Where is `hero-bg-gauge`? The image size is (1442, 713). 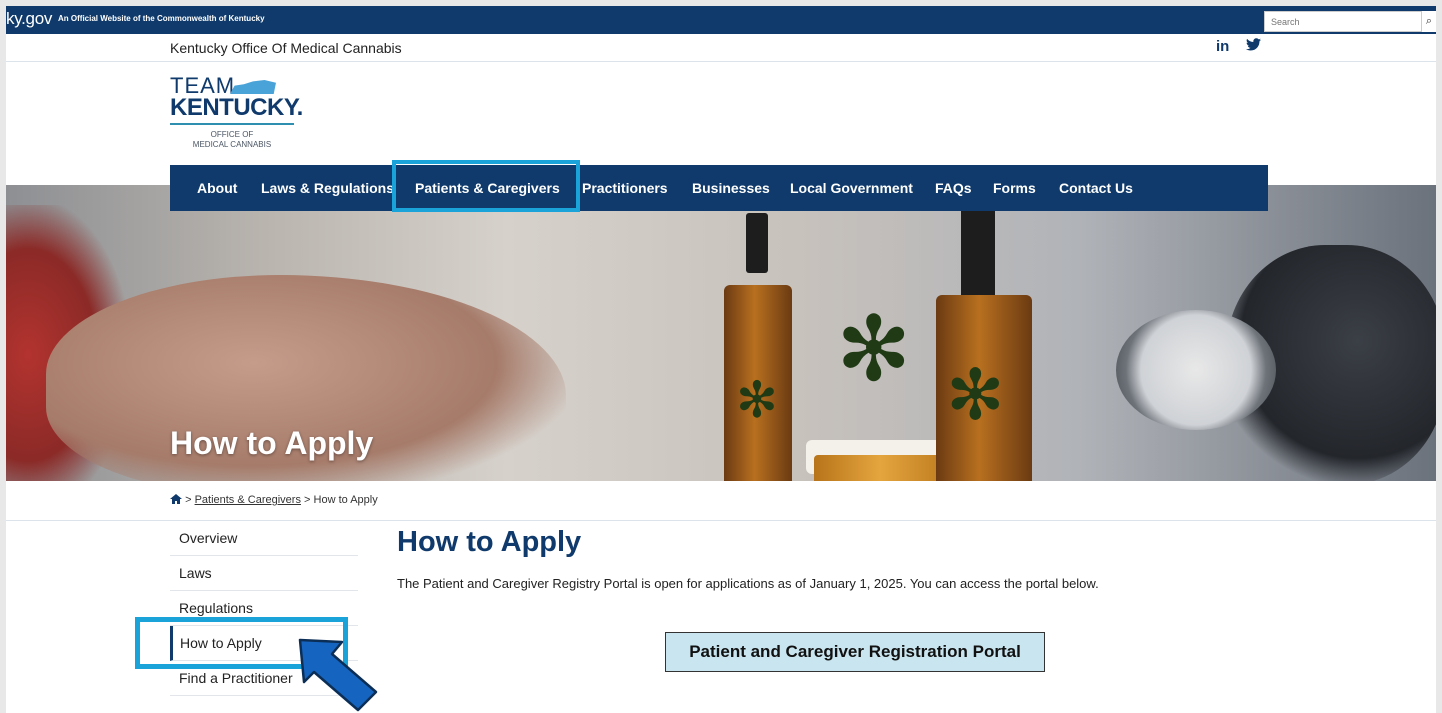
hero-bg-gauge is located at coordinates (1196, 370).